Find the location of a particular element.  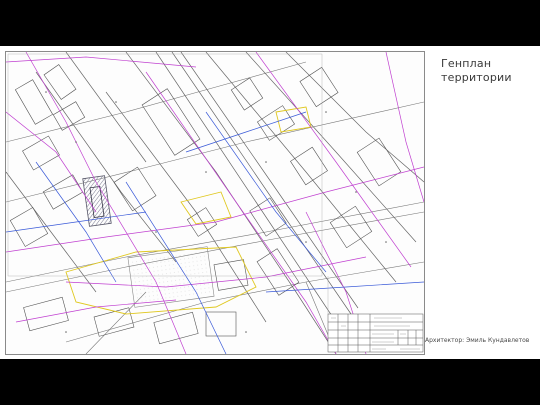

slide-title: Генплан территории is located at coordinates (476, 70).